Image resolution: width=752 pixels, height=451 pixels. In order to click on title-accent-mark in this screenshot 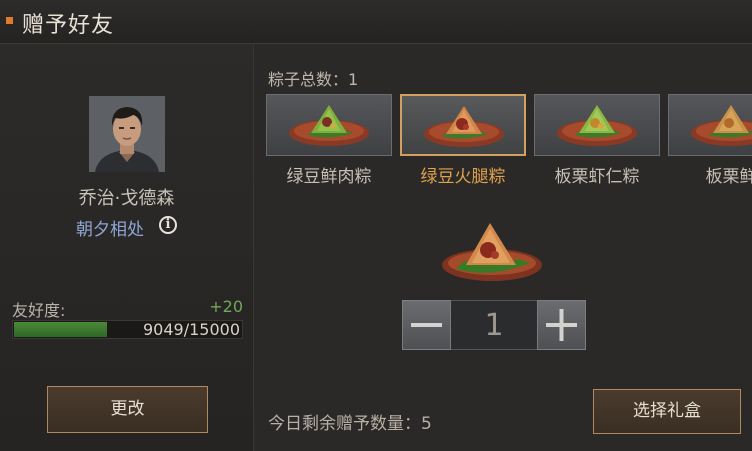, I will do `click(9, 20)`.